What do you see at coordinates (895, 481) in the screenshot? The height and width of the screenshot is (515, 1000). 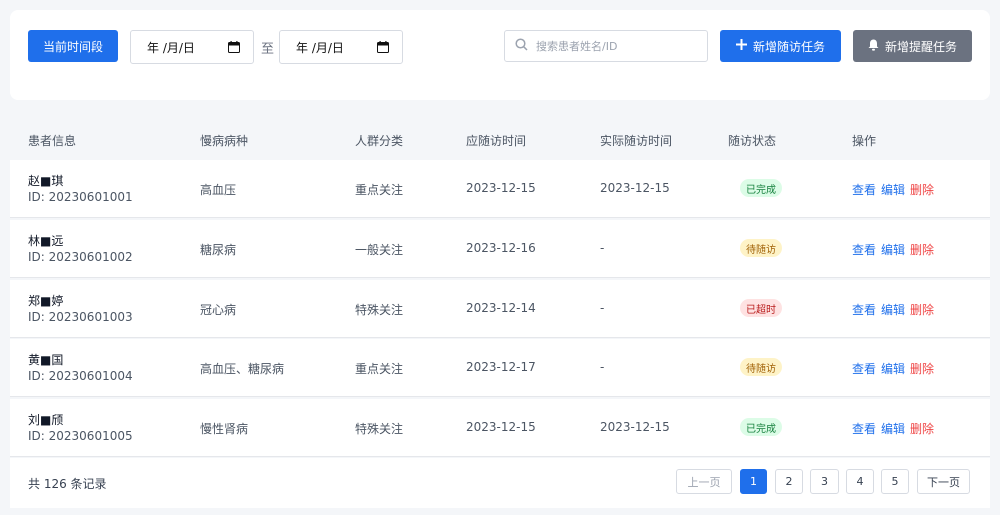 I see `page-5-button: 5` at bounding box center [895, 481].